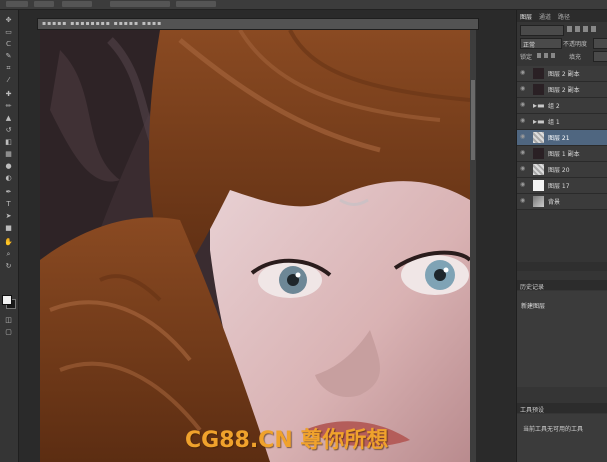 The image size is (607, 462). What do you see at coordinates (8, 242) in the screenshot?
I see `hand-tool-icon: ✋` at bounding box center [8, 242].